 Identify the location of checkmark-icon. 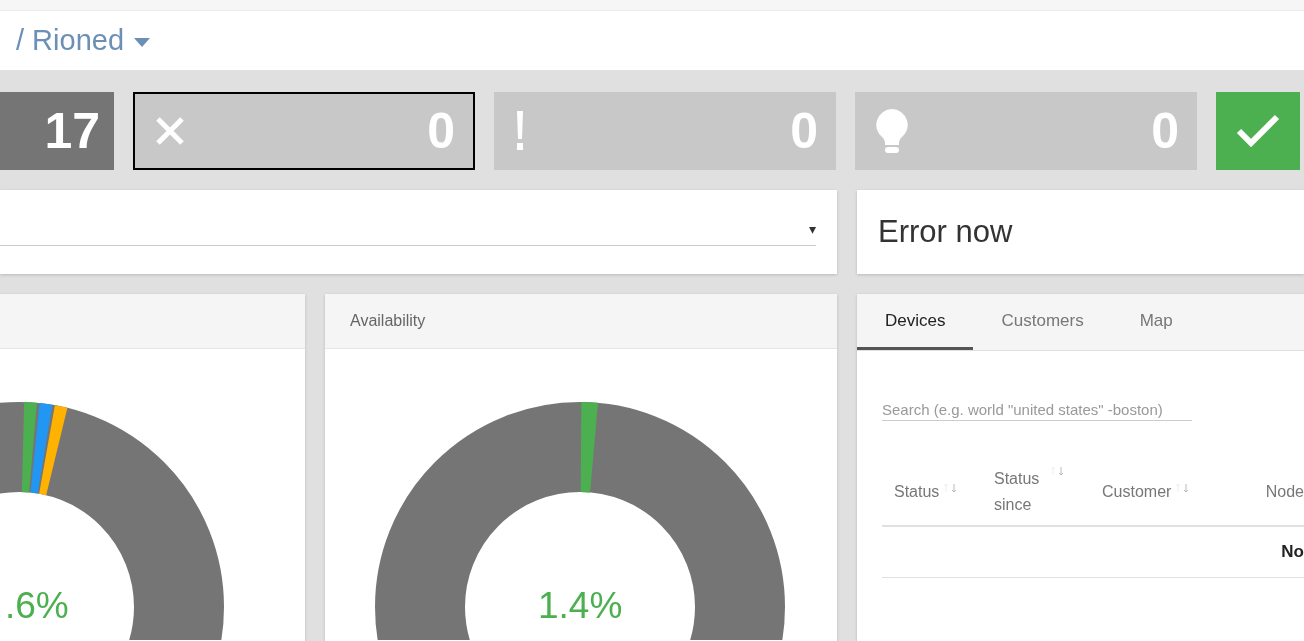
(1258, 131).